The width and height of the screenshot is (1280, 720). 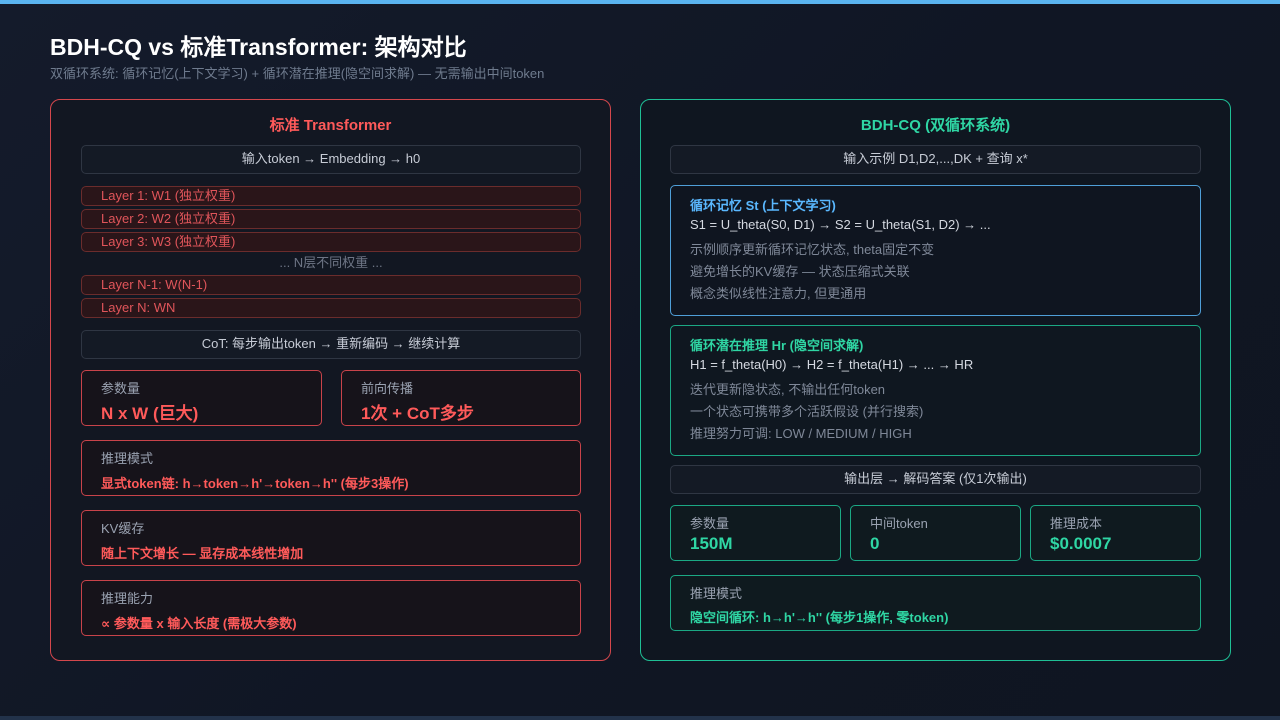 I want to click on recurrent-memory-note: 示例顺序更新循环记忆状态, theta固定不变, so click(x=812, y=249).